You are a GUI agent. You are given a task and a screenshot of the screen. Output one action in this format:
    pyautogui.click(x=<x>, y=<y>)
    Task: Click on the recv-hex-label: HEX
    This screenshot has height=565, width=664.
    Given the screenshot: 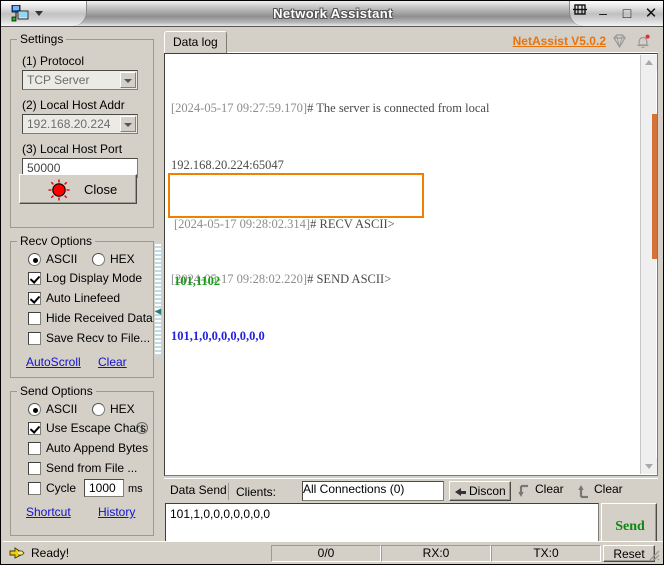 What is the action you would take?
    pyautogui.click(x=122, y=259)
    